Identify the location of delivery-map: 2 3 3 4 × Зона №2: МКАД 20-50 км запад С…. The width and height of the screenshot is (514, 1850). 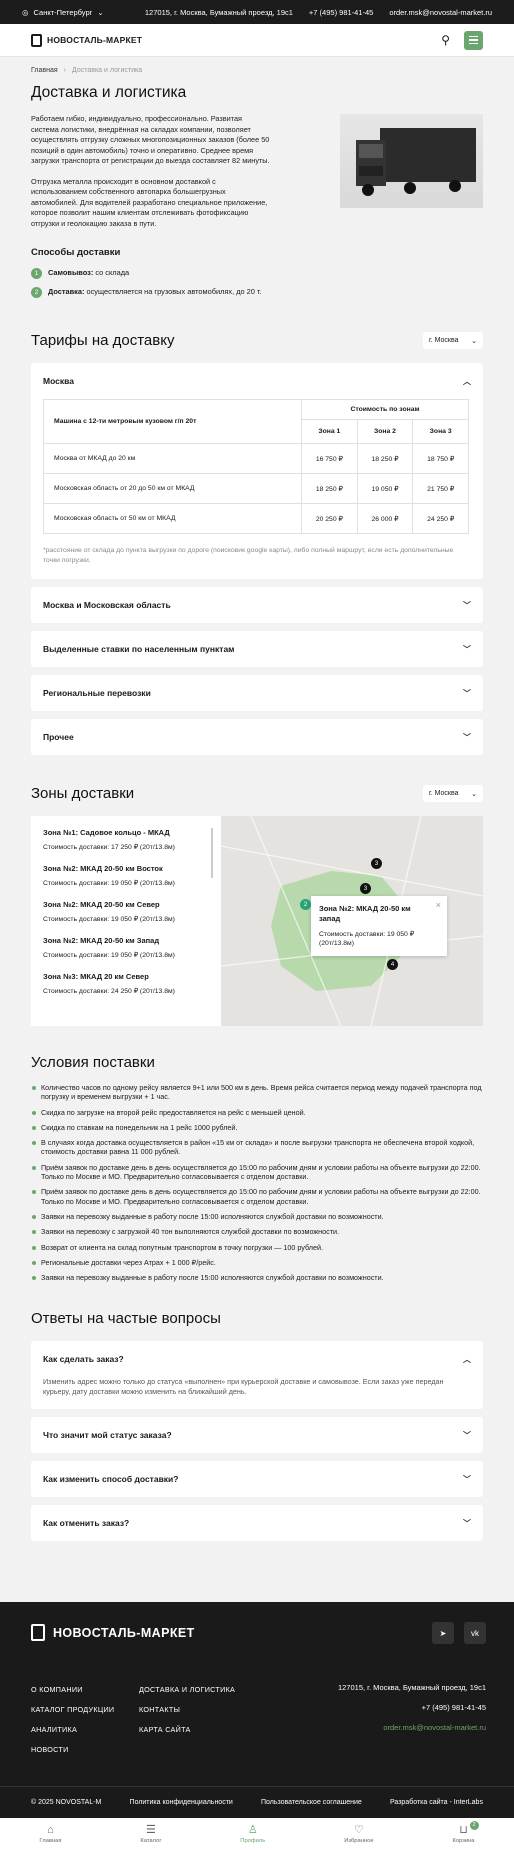
(352, 921).